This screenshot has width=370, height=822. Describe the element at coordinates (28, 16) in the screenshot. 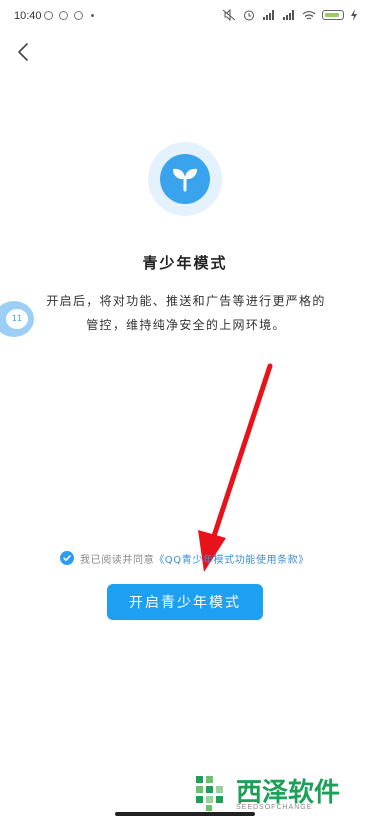

I see `status-time: 10:40` at that location.